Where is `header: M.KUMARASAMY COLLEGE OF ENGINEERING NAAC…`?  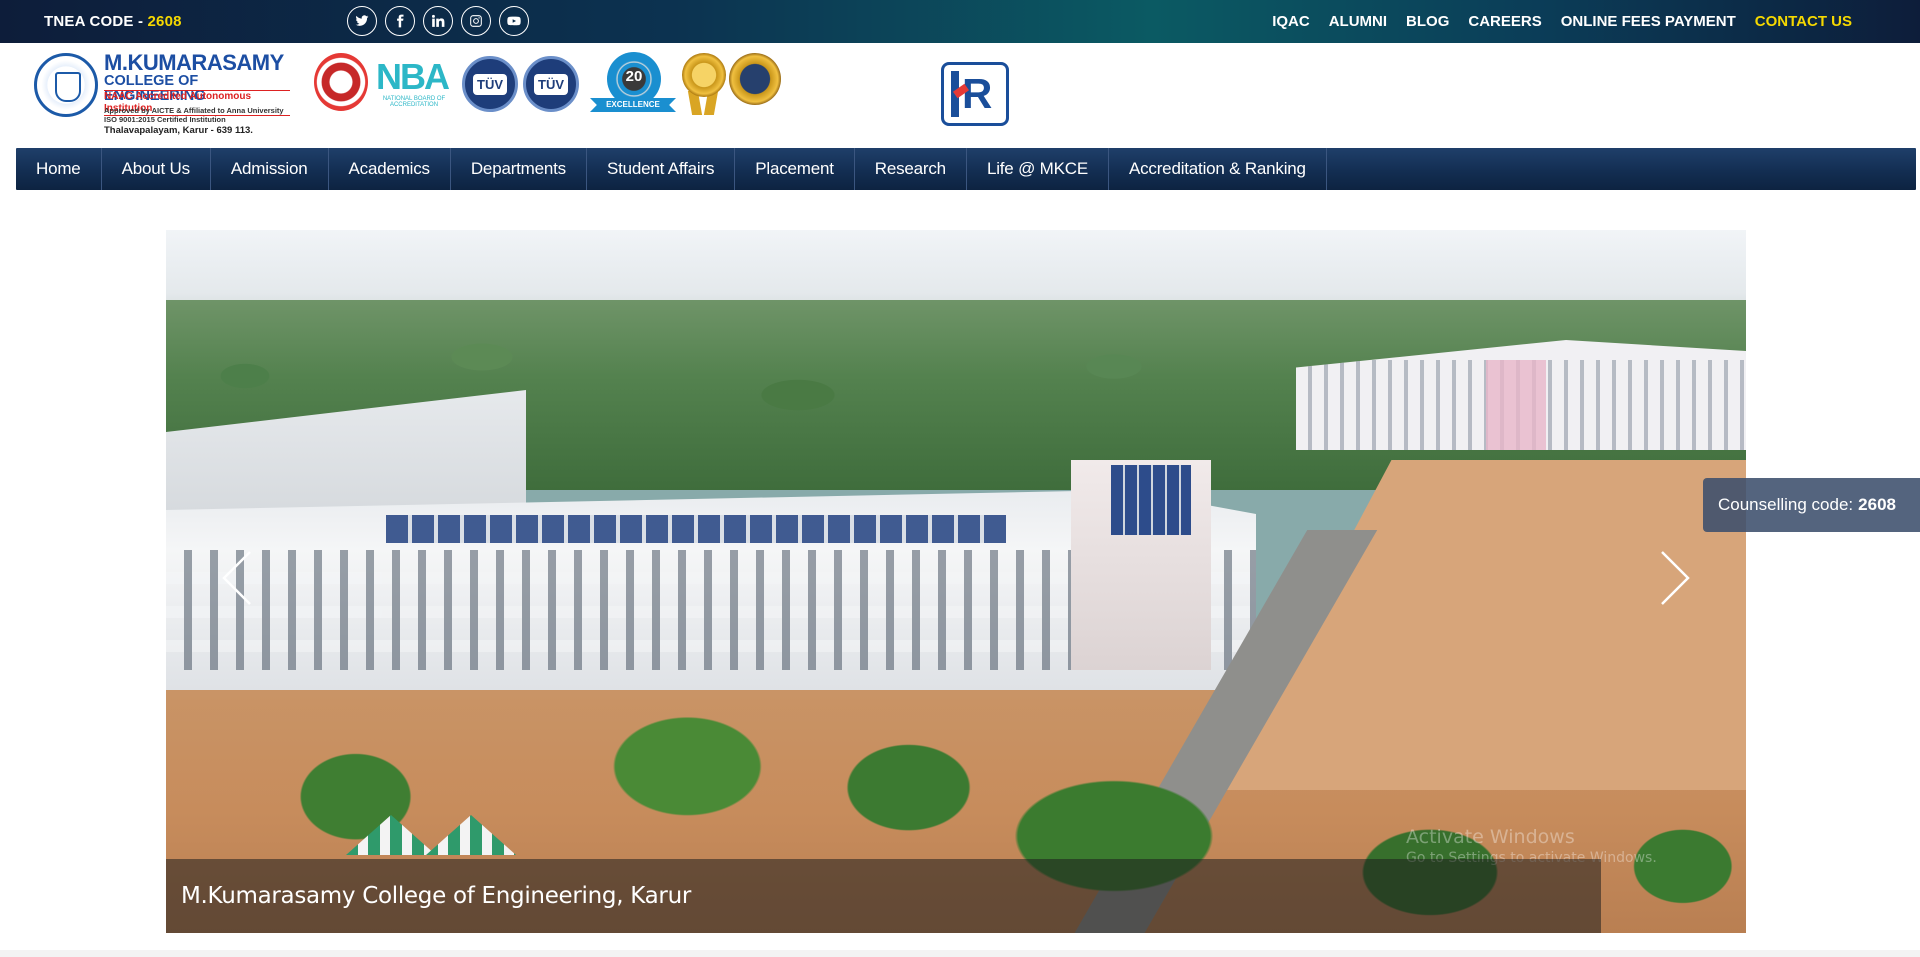 header: M.KUMARASAMY COLLEGE OF ENGINEERING NAAC… is located at coordinates (960, 95).